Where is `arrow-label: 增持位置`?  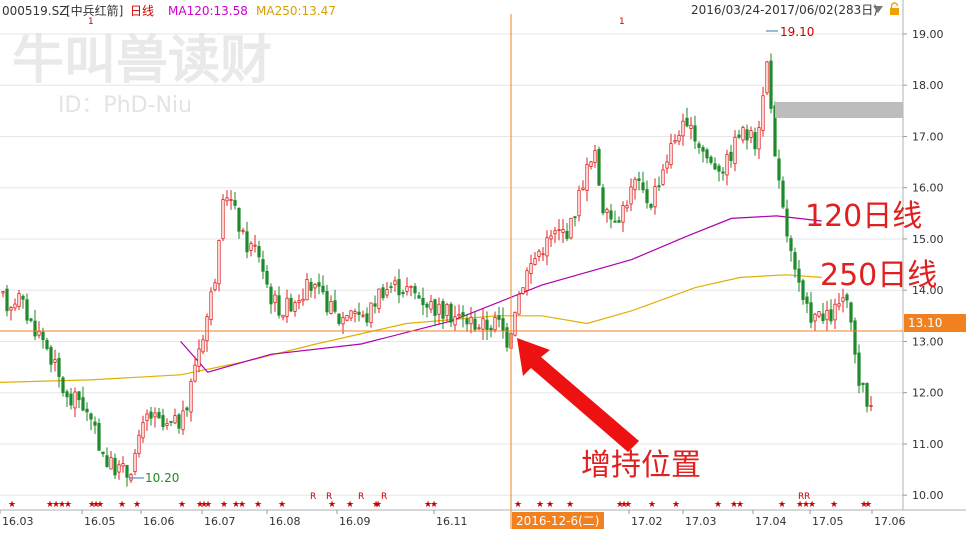 arrow-label: 增持位置 is located at coordinates (641, 465).